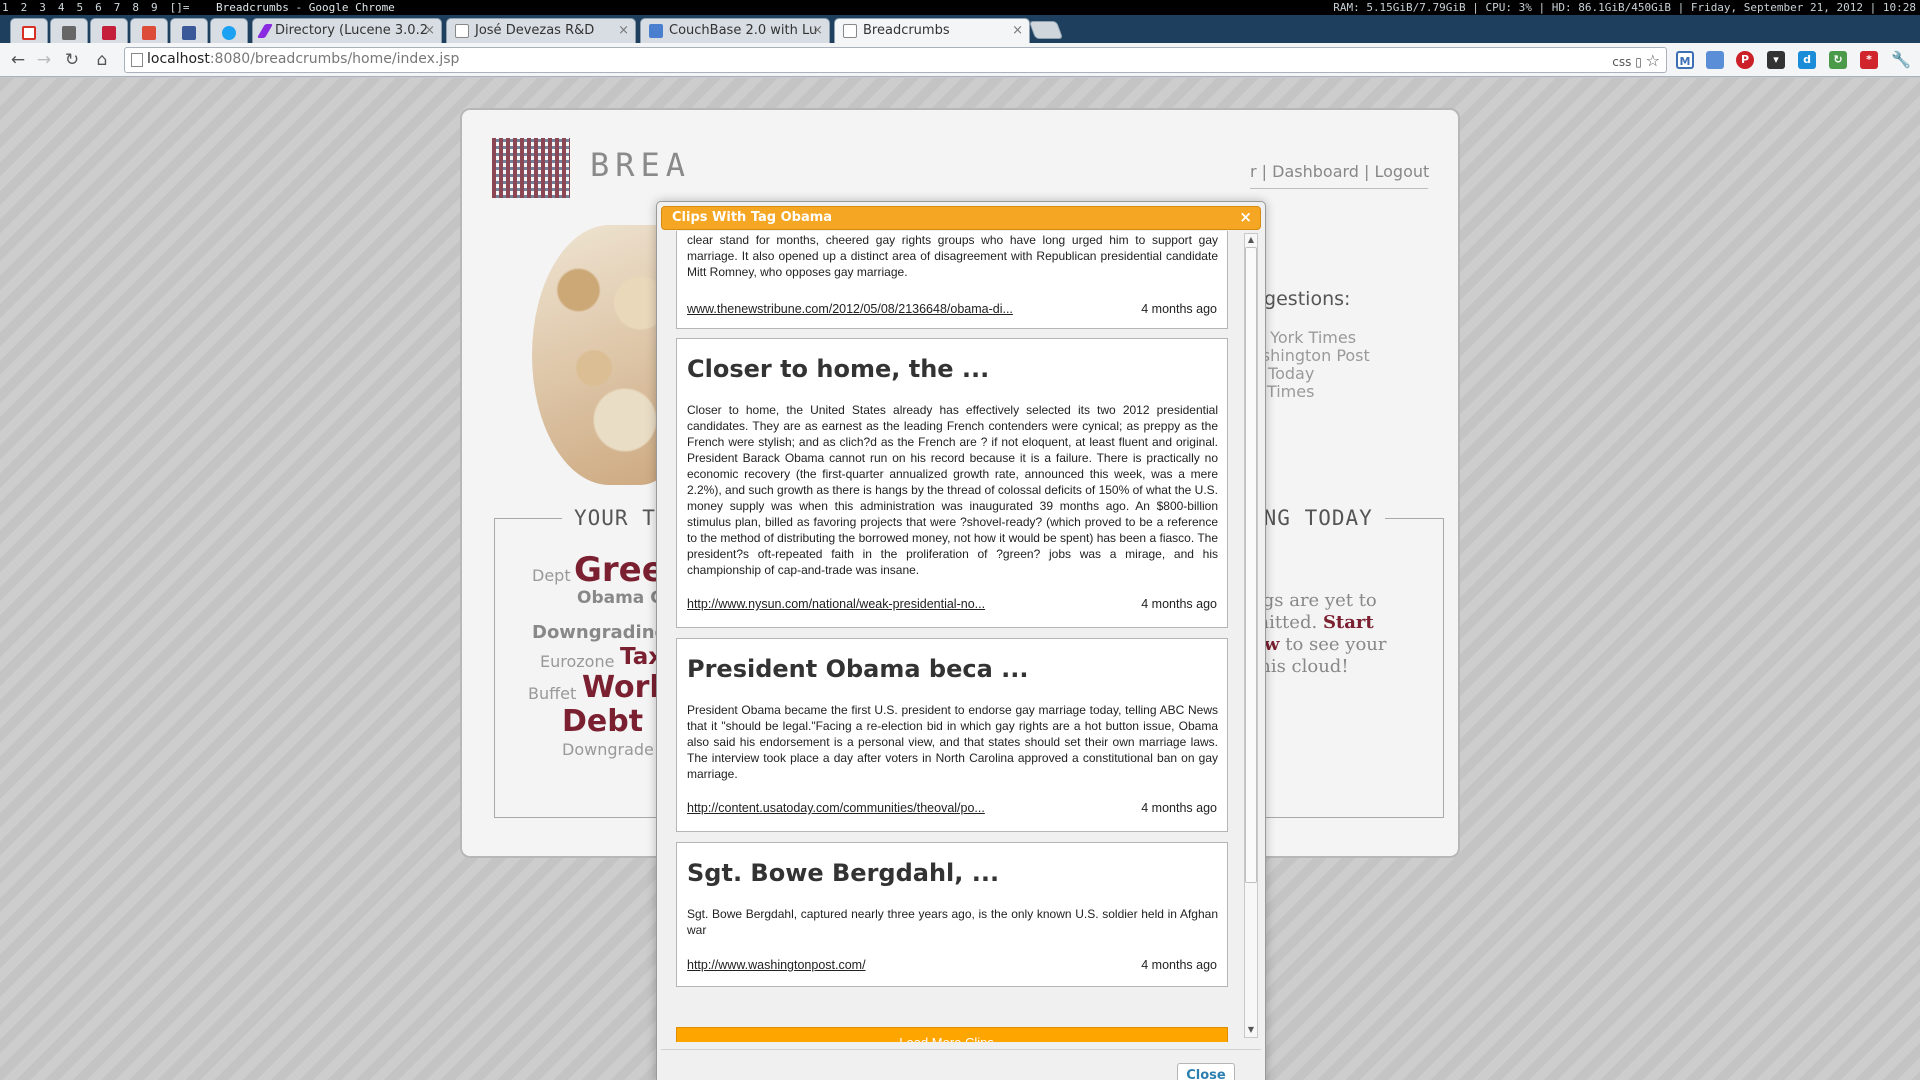 The width and height of the screenshot is (1920, 1080). Describe the element at coordinates (462, 30) in the screenshot. I see `page-icon` at that location.